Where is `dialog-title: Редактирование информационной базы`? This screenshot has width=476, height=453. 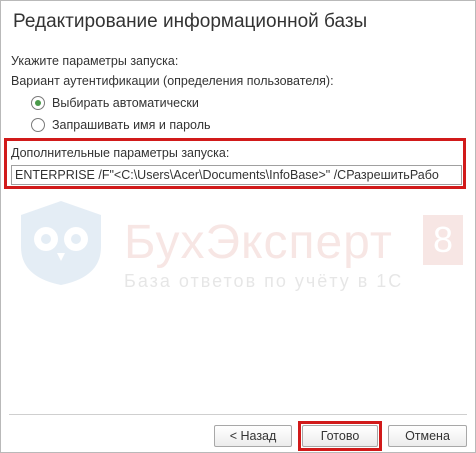 dialog-title: Редактирование информационной базы is located at coordinates (190, 21).